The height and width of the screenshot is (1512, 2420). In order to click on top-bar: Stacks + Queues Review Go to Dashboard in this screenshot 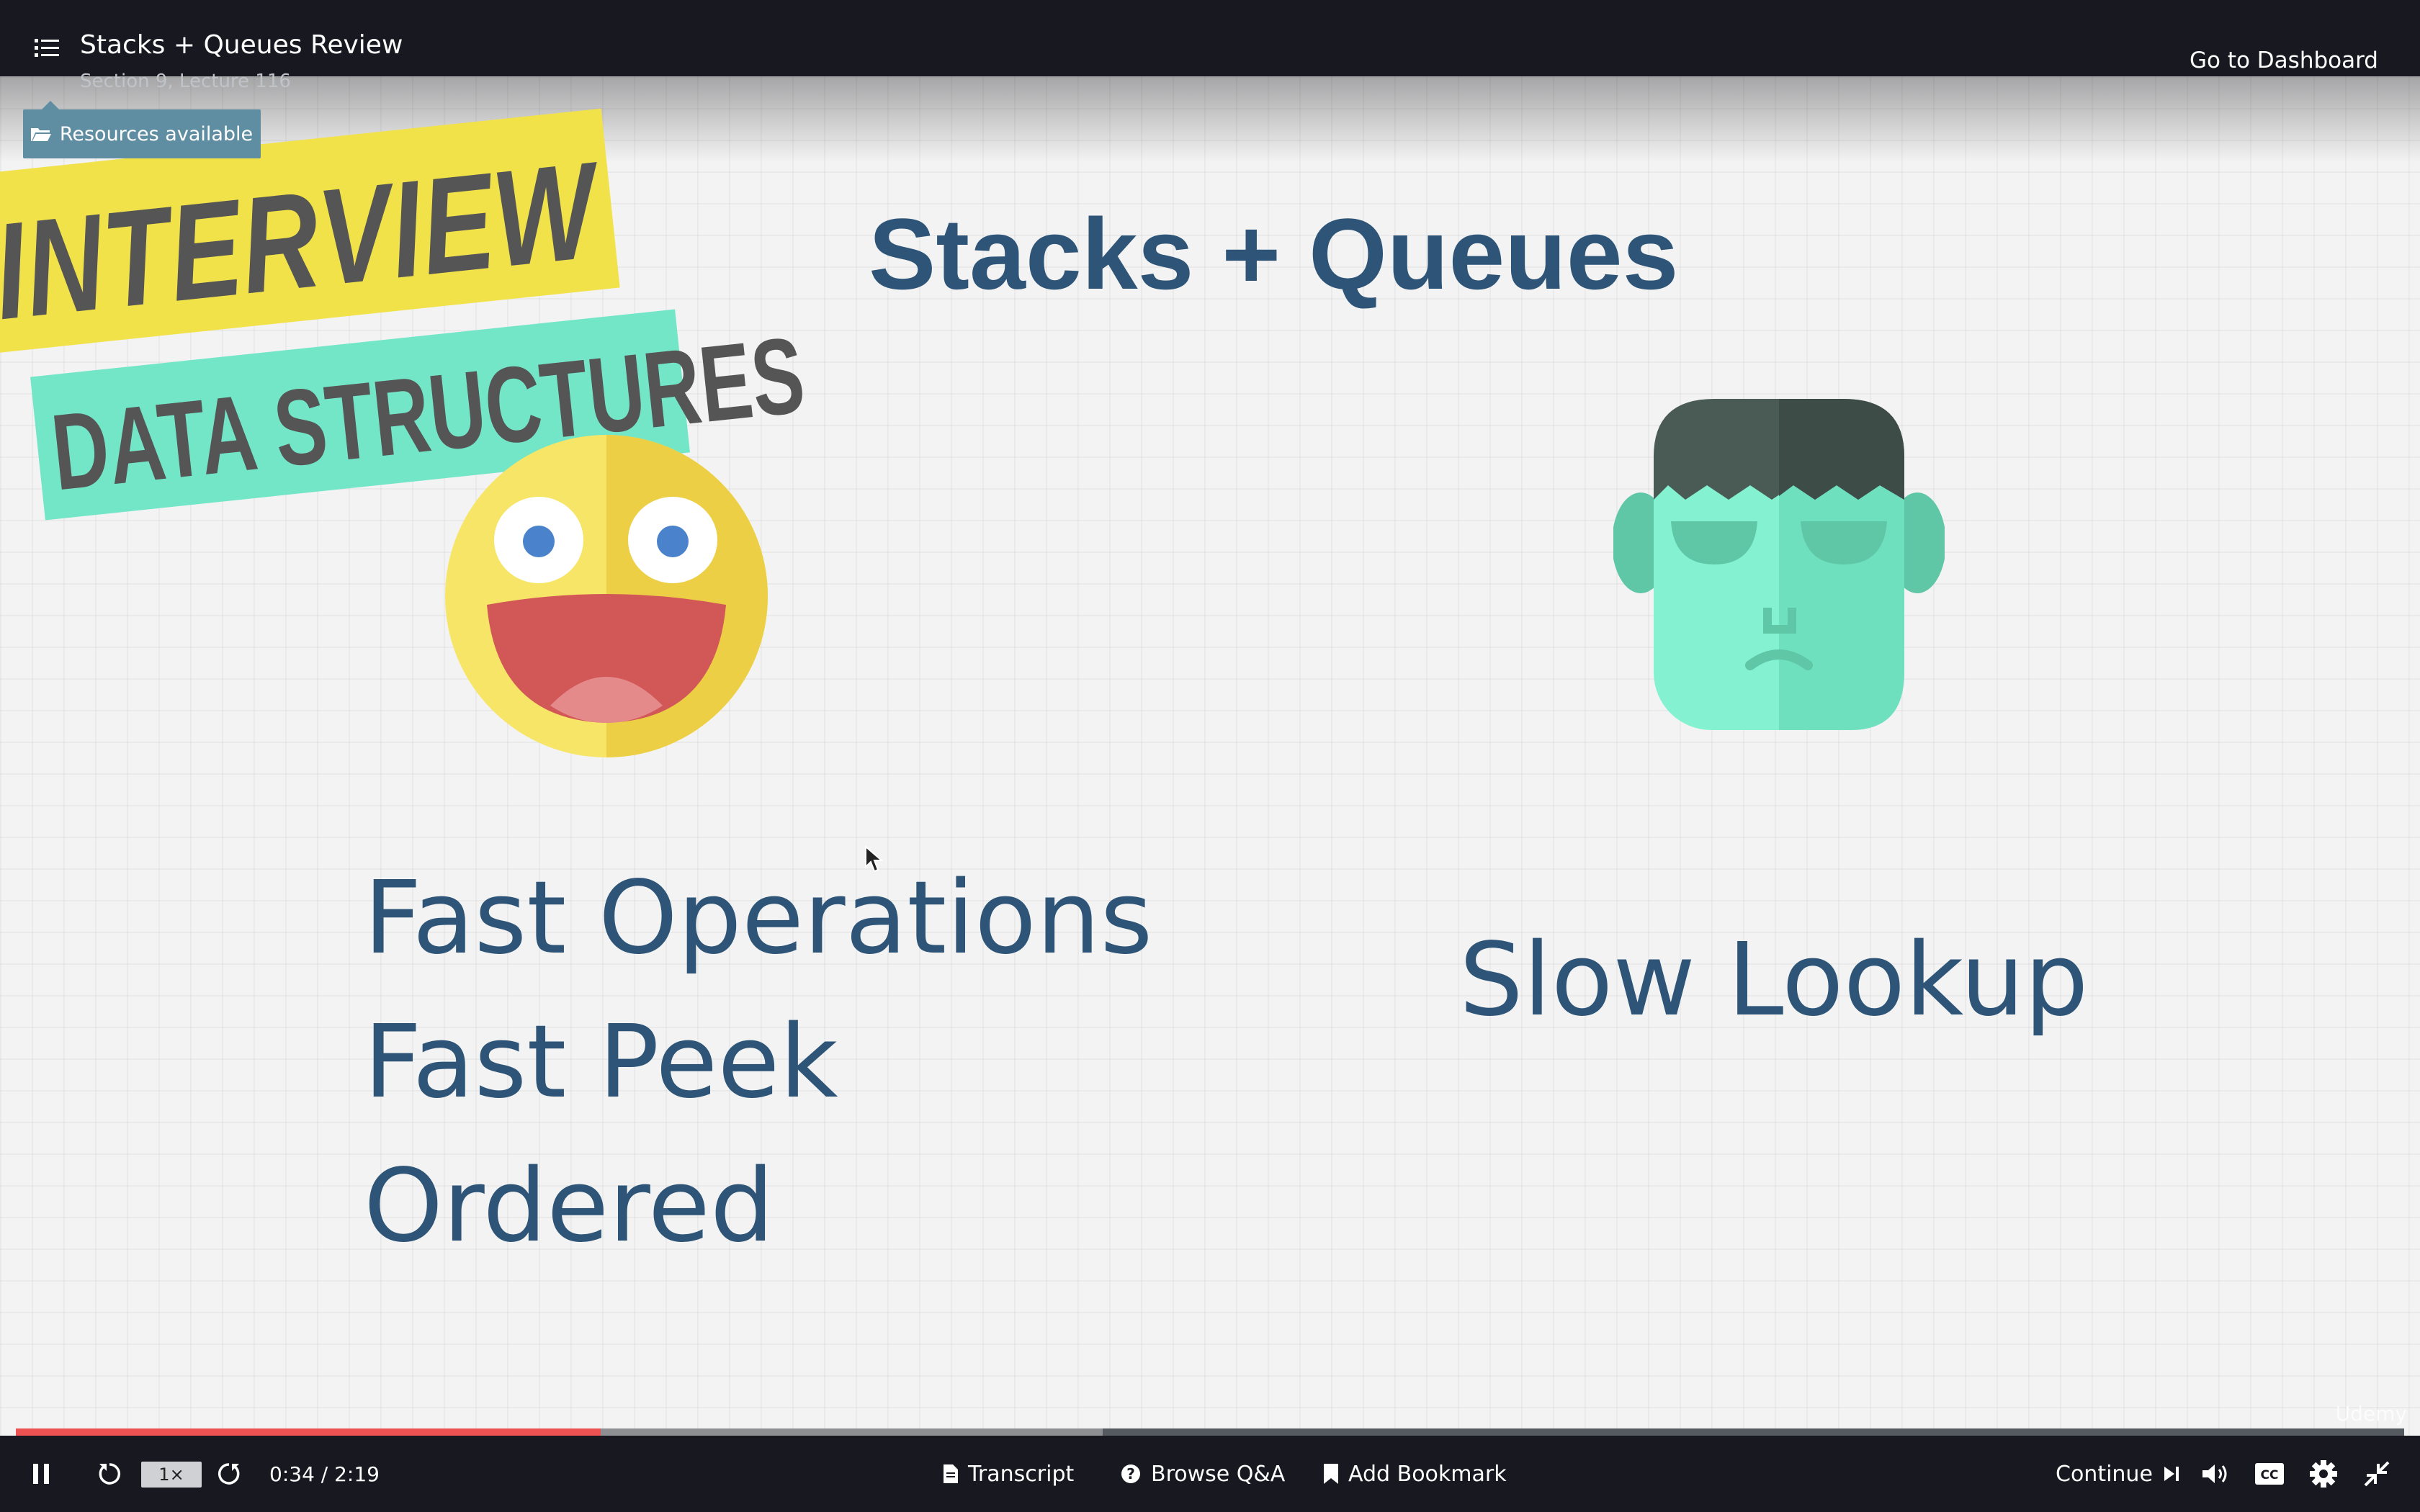, I will do `click(1210, 38)`.